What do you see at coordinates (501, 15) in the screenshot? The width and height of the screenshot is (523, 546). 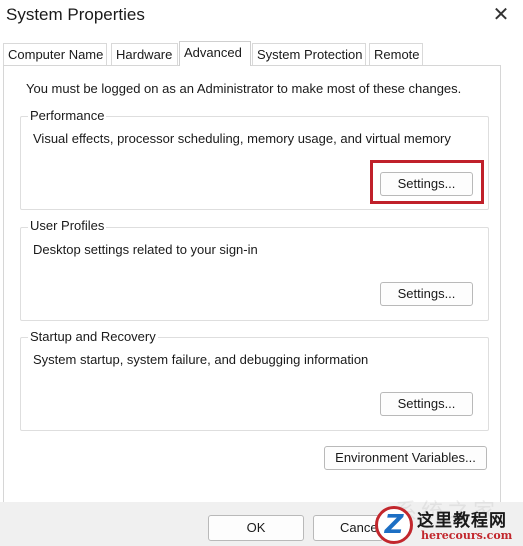 I see `close-icon: ✕` at bounding box center [501, 15].